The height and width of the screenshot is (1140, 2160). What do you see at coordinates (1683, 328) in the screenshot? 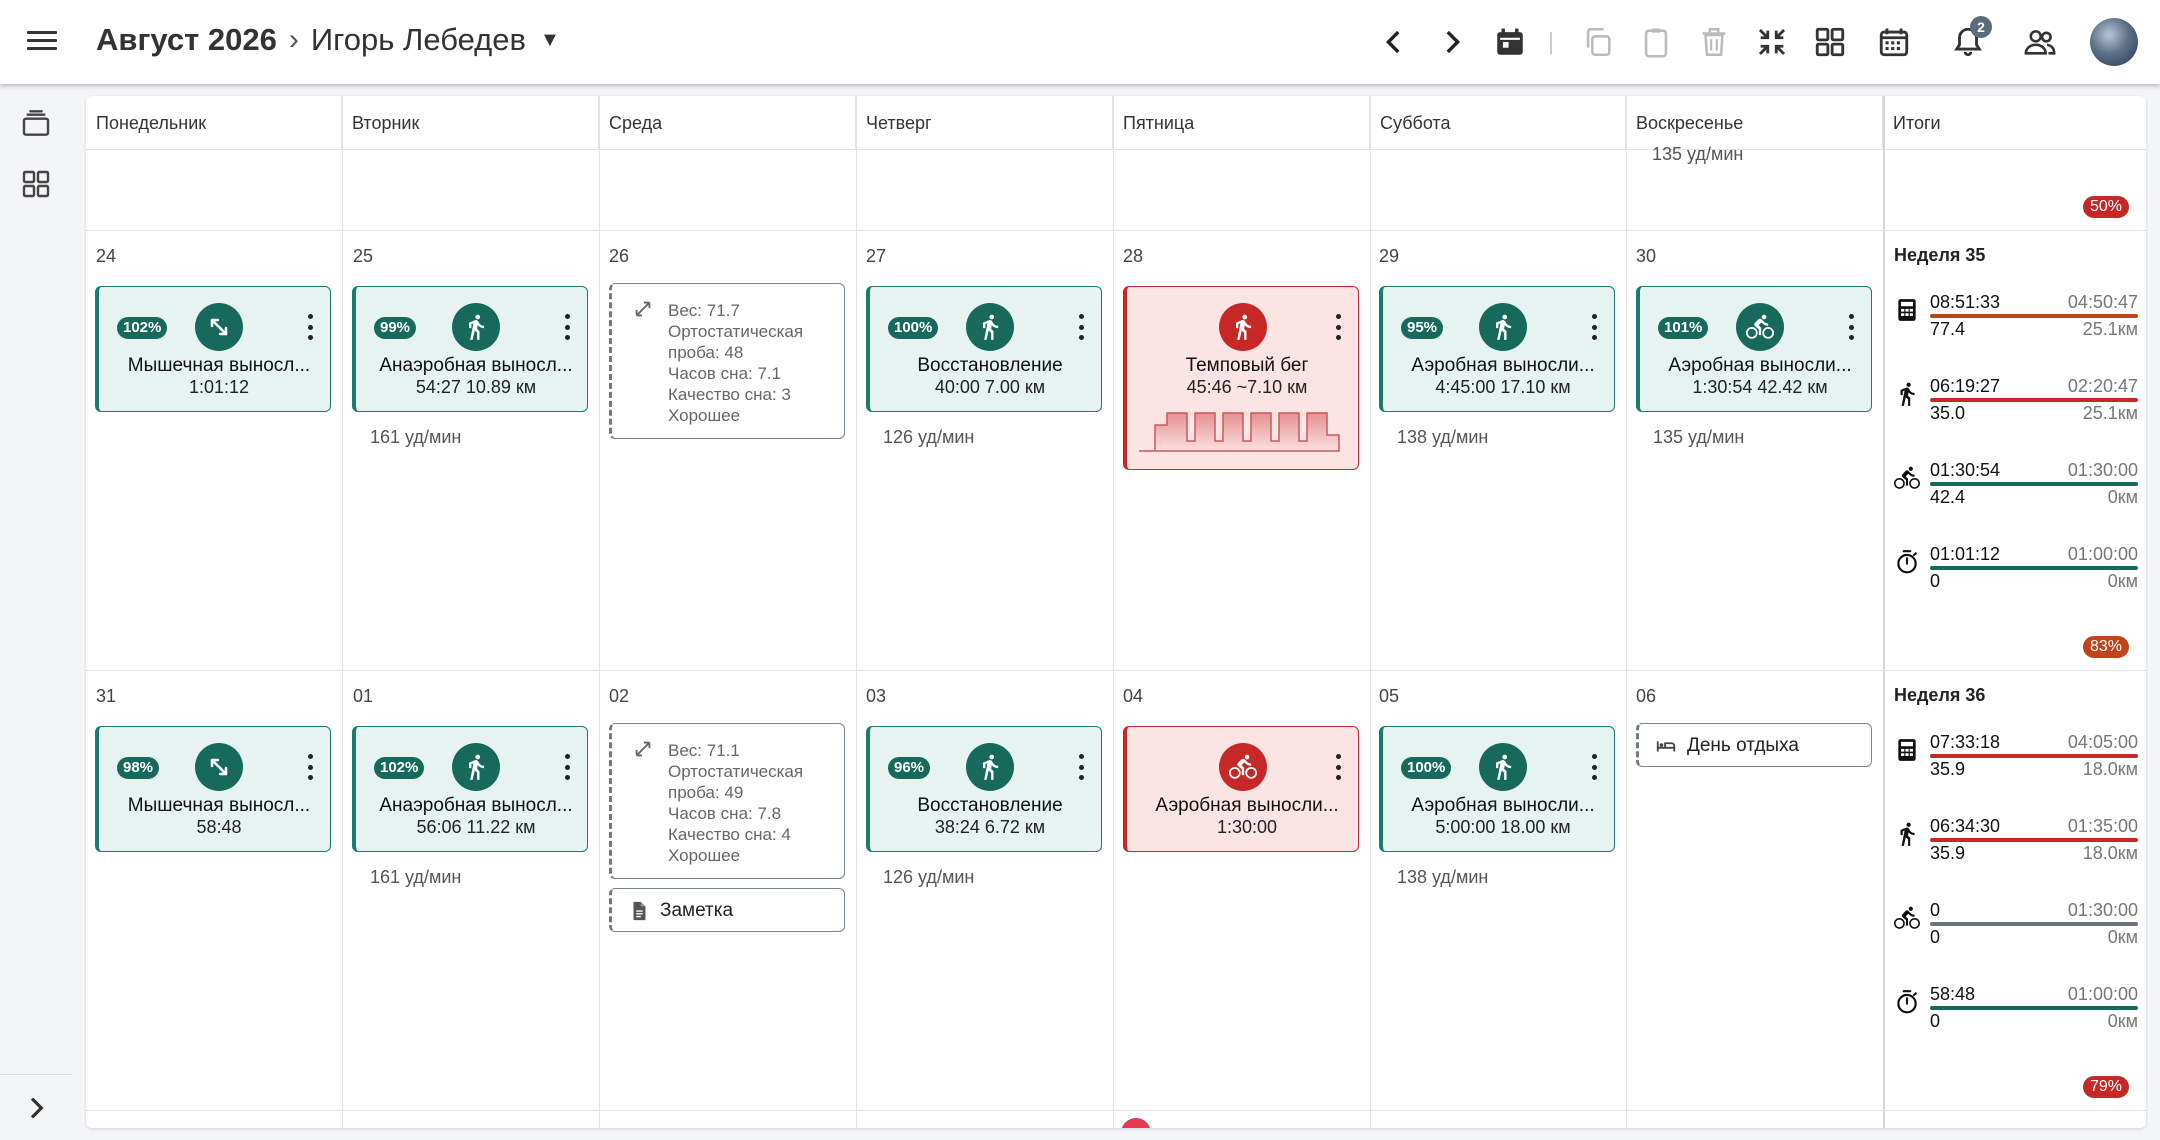
I see `completion-percent-badge: 101%` at bounding box center [1683, 328].